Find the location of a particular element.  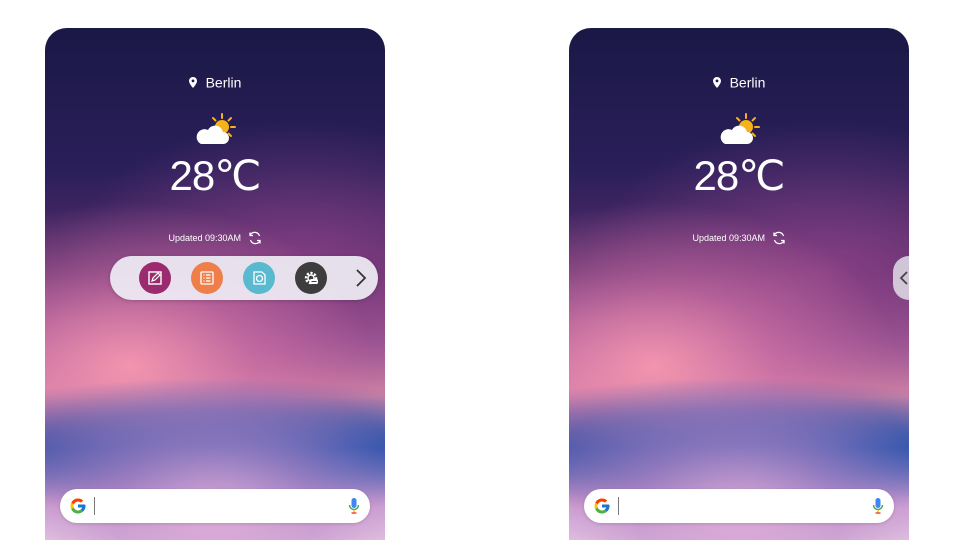

edge-panel-handle is located at coordinates (901, 278).